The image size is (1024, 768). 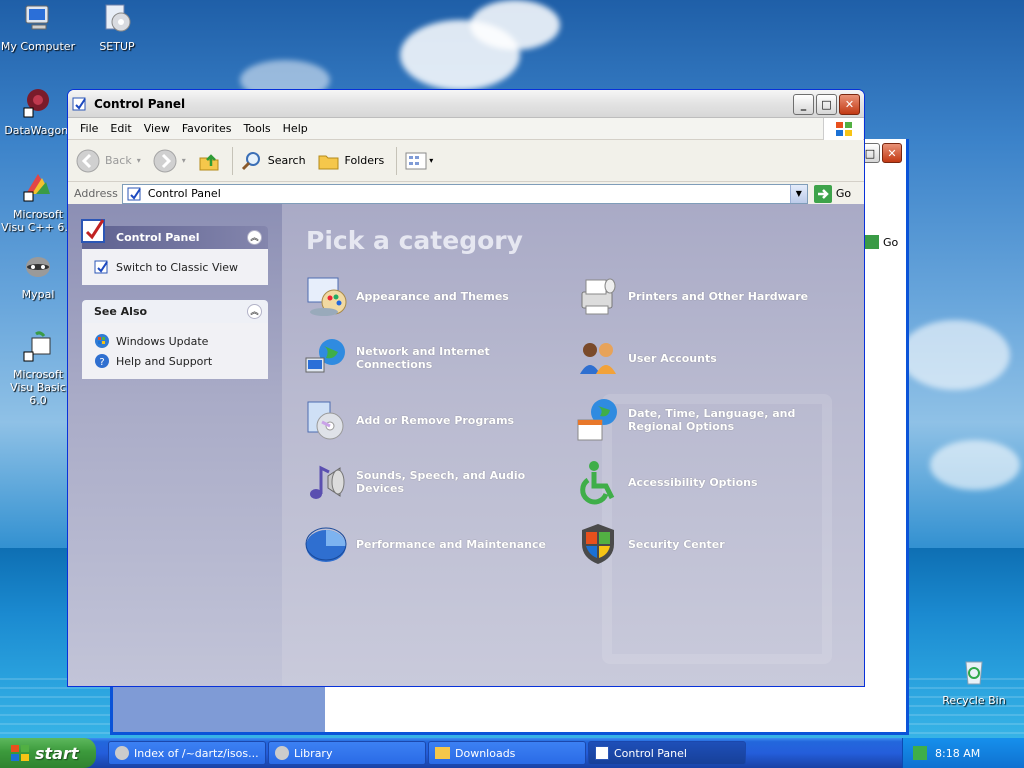 What do you see at coordinates (257, 128) in the screenshot?
I see `menu-tools: Tools` at bounding box center [257, 128].